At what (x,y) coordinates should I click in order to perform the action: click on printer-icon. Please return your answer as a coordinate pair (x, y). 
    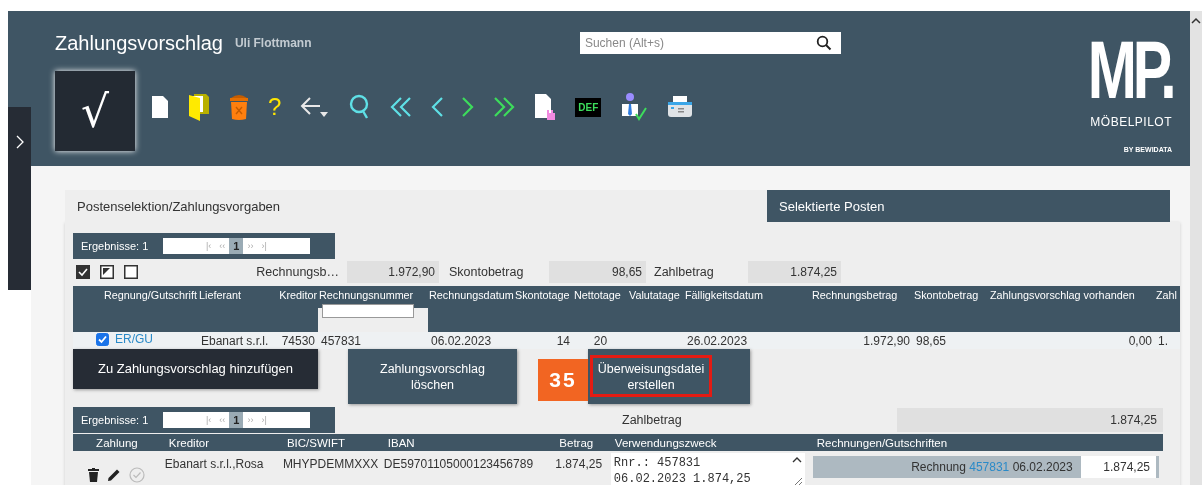
    Looking at the image, I should click on (680, 107).